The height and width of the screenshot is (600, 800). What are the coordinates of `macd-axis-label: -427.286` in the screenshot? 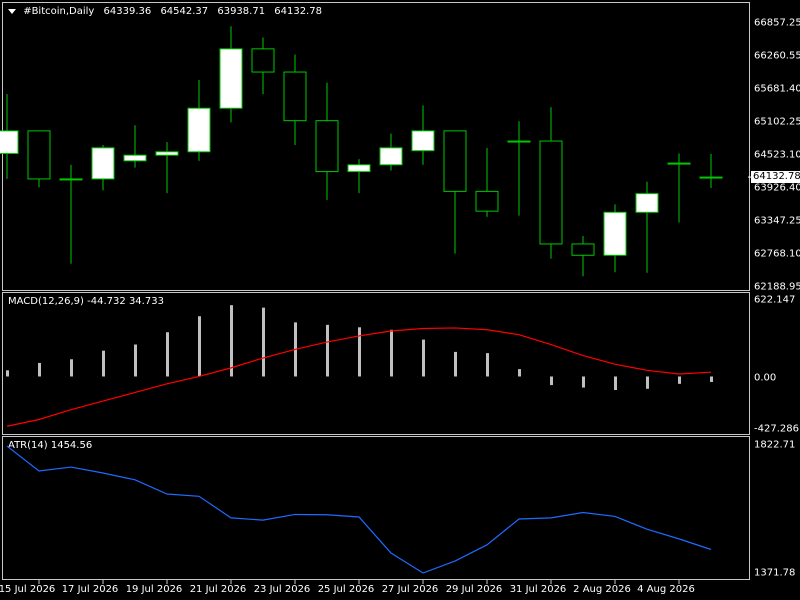 It's located at (776, 429).